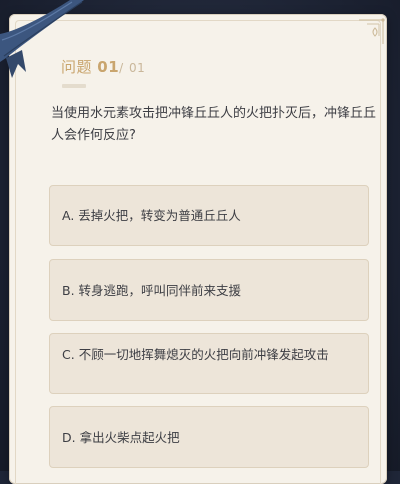  Describe the element at coordinates (214, 124) in the screenshot. I see `question-text: 当使用水元素攻击把冲锋丘丘人的火把扑灭后，冲锋丘丘人会作何反应?` at that location.